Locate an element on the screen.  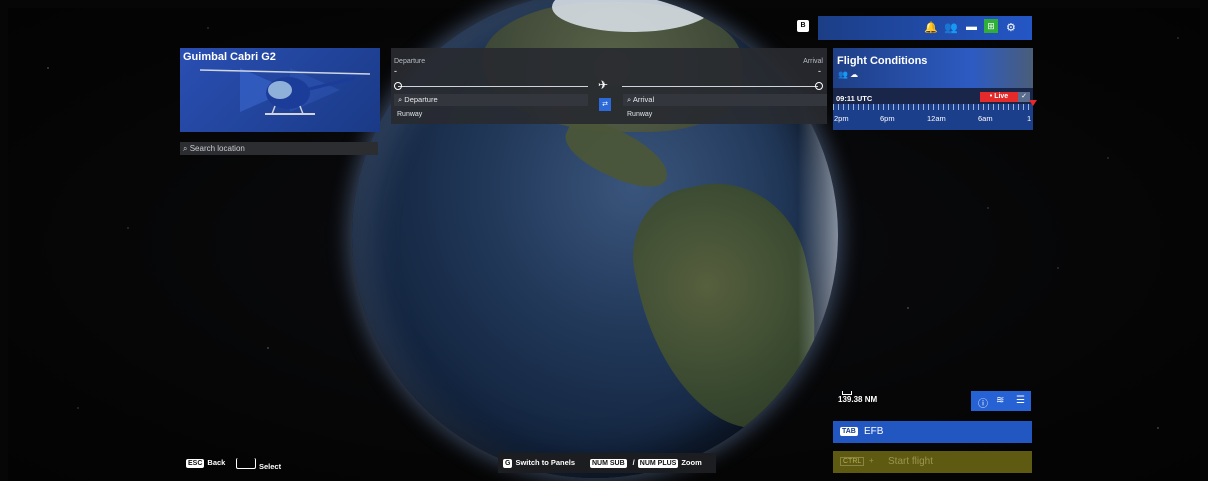
time-of-day-slider: 2pm 6pm 12am 6am 1 is located at coordinates (933, 117).